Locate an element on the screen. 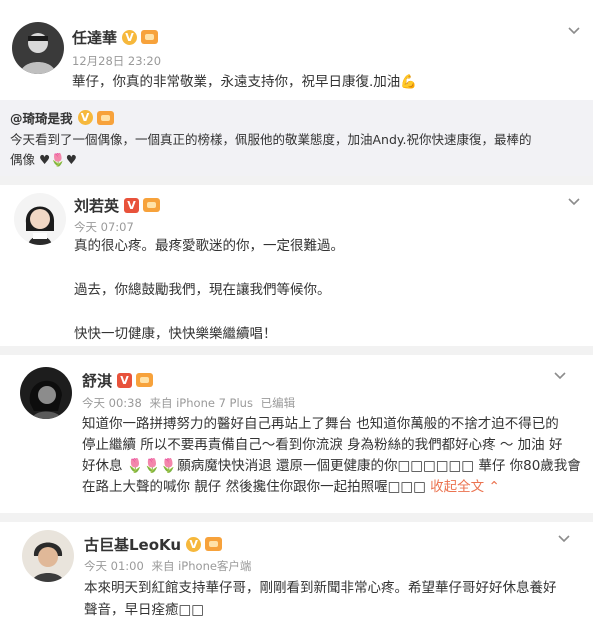 The width and height of the screenshot is (593, 626). post-text-line: 華仔，你真的非常敬業，永遠支持你，祝早日康復.加油💪 is located at coordinates (245, 82).